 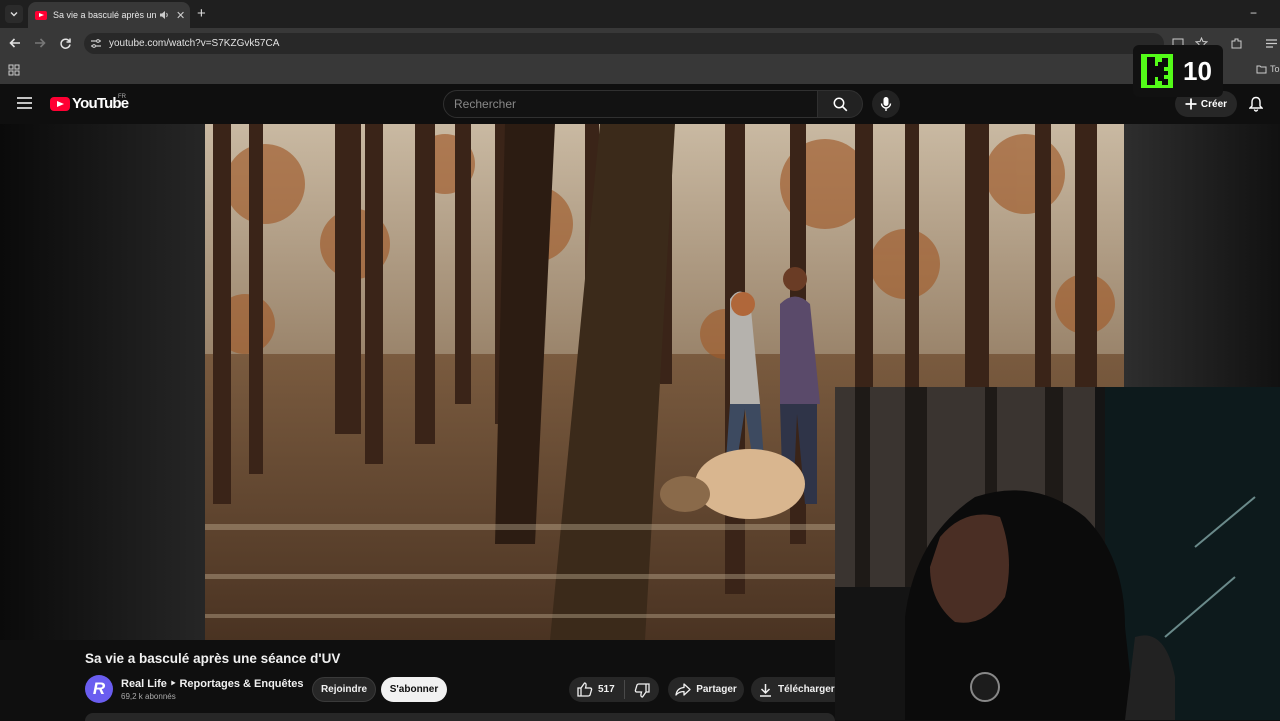 I want to click on download-button: Télécharger, so click(x=793, y=689).